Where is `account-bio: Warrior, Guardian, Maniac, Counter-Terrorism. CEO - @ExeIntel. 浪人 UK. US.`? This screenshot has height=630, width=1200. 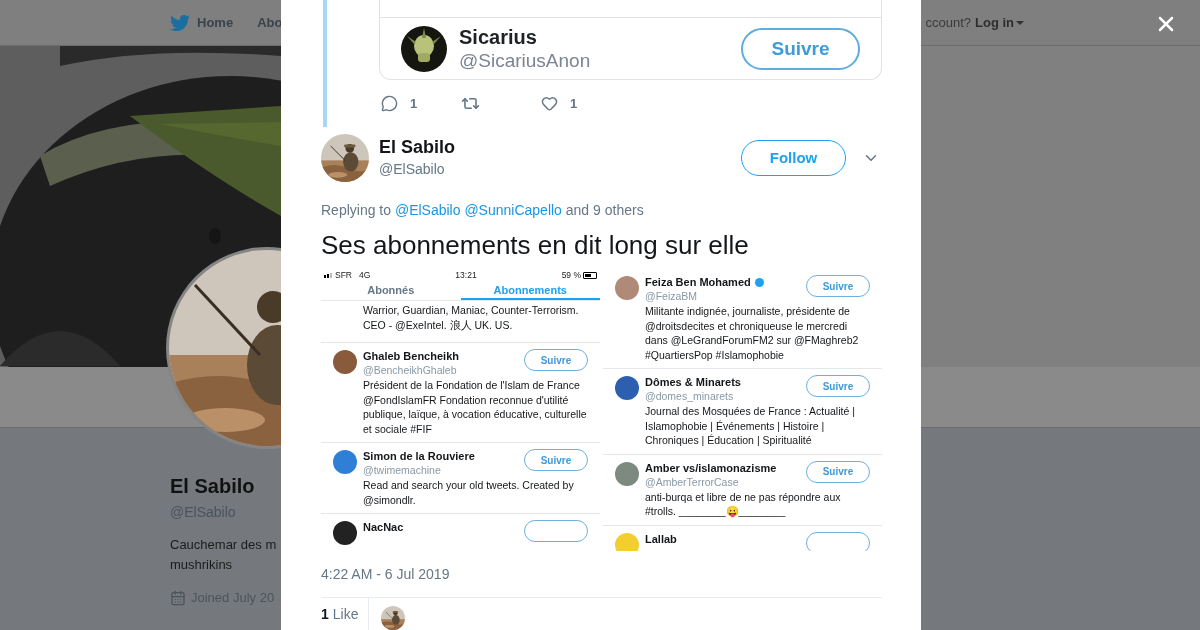 account-bio: Warrior, Guardian, Maniac, Counter-Terrorism. CEO - @ExeIntel. 浪人 UK. US. is located at coordinates (471, 318).